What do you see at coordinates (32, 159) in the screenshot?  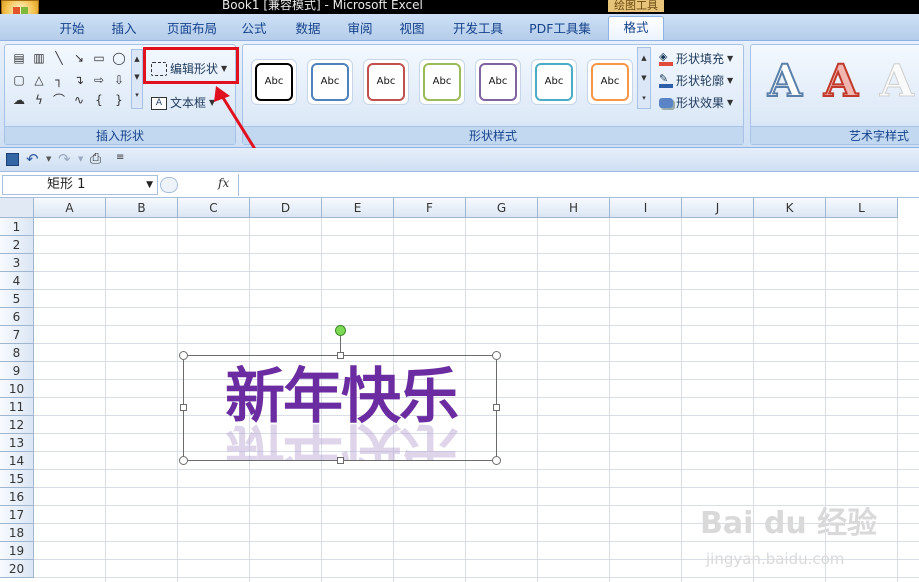 I see `undo-icon: ↶` at bounding box center [32, 159].